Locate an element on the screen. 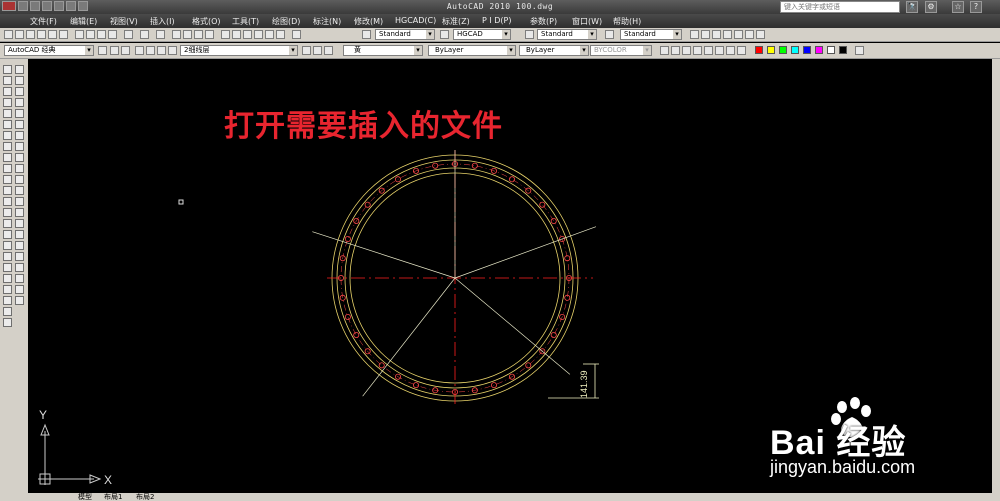  lengthen-icon is located at coordinates (7, 300).